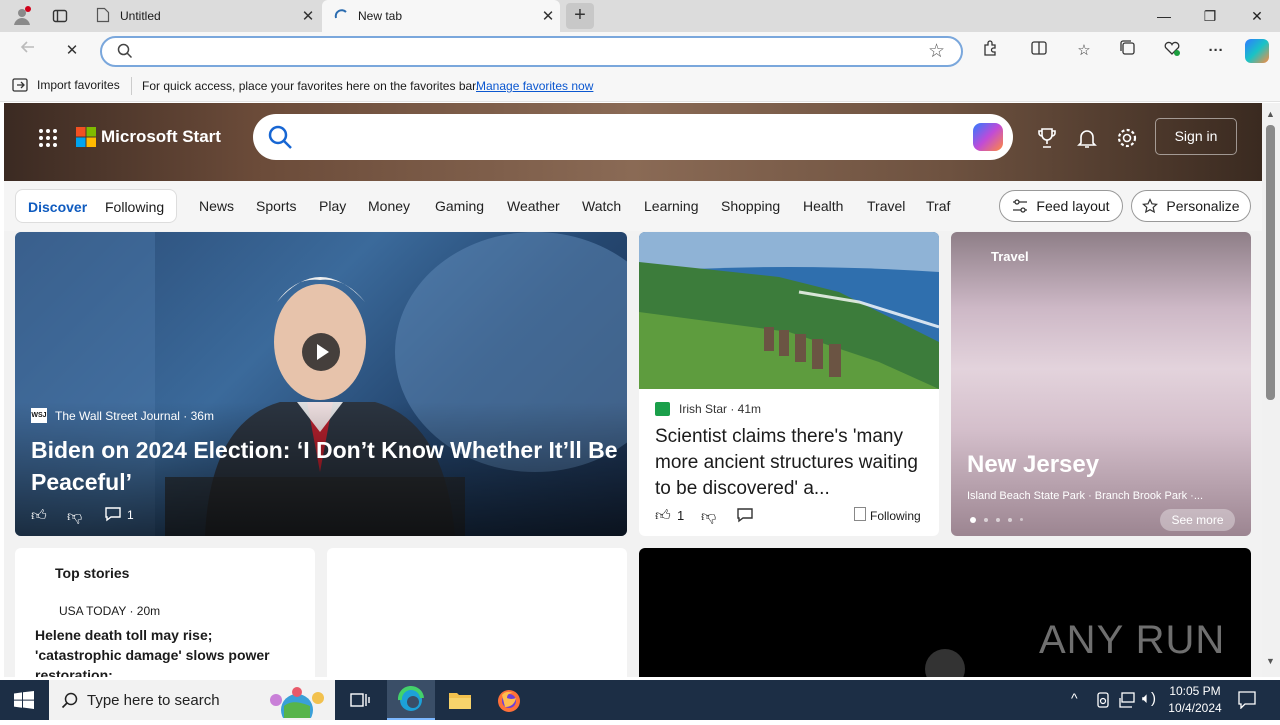 The width and height of the screenshot is (1280, 725). Describe the element at coordinates (78, 85) in the screenshot. I see `import-favorites-label: Import favorites` at that location.